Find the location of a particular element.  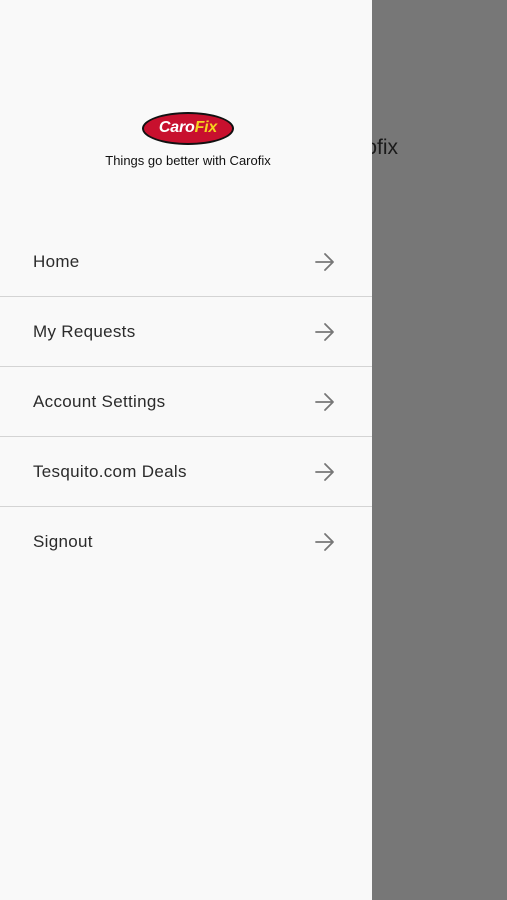

menu-item-my-requests: My Requests is located at coordinates (186, 332).